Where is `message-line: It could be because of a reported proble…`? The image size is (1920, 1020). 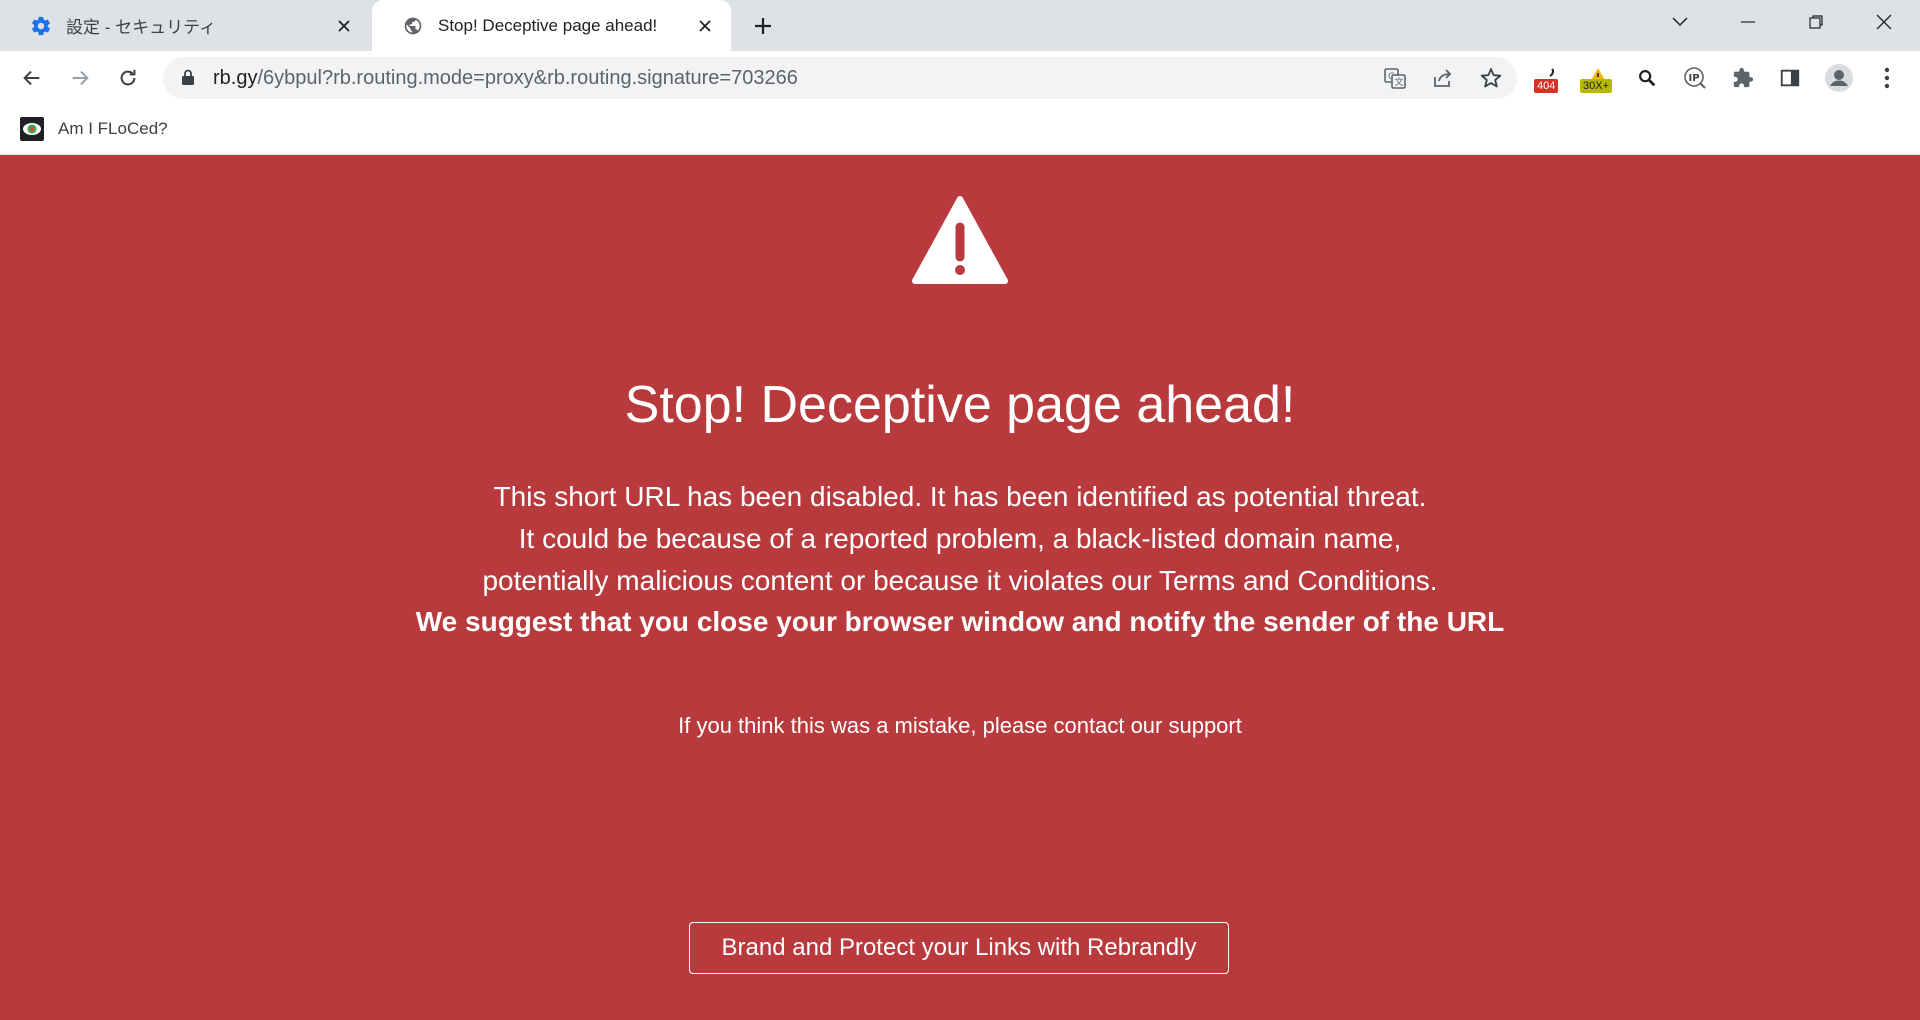 message-line: It could be because of a reported proble… is located at coordinates (960, 538).